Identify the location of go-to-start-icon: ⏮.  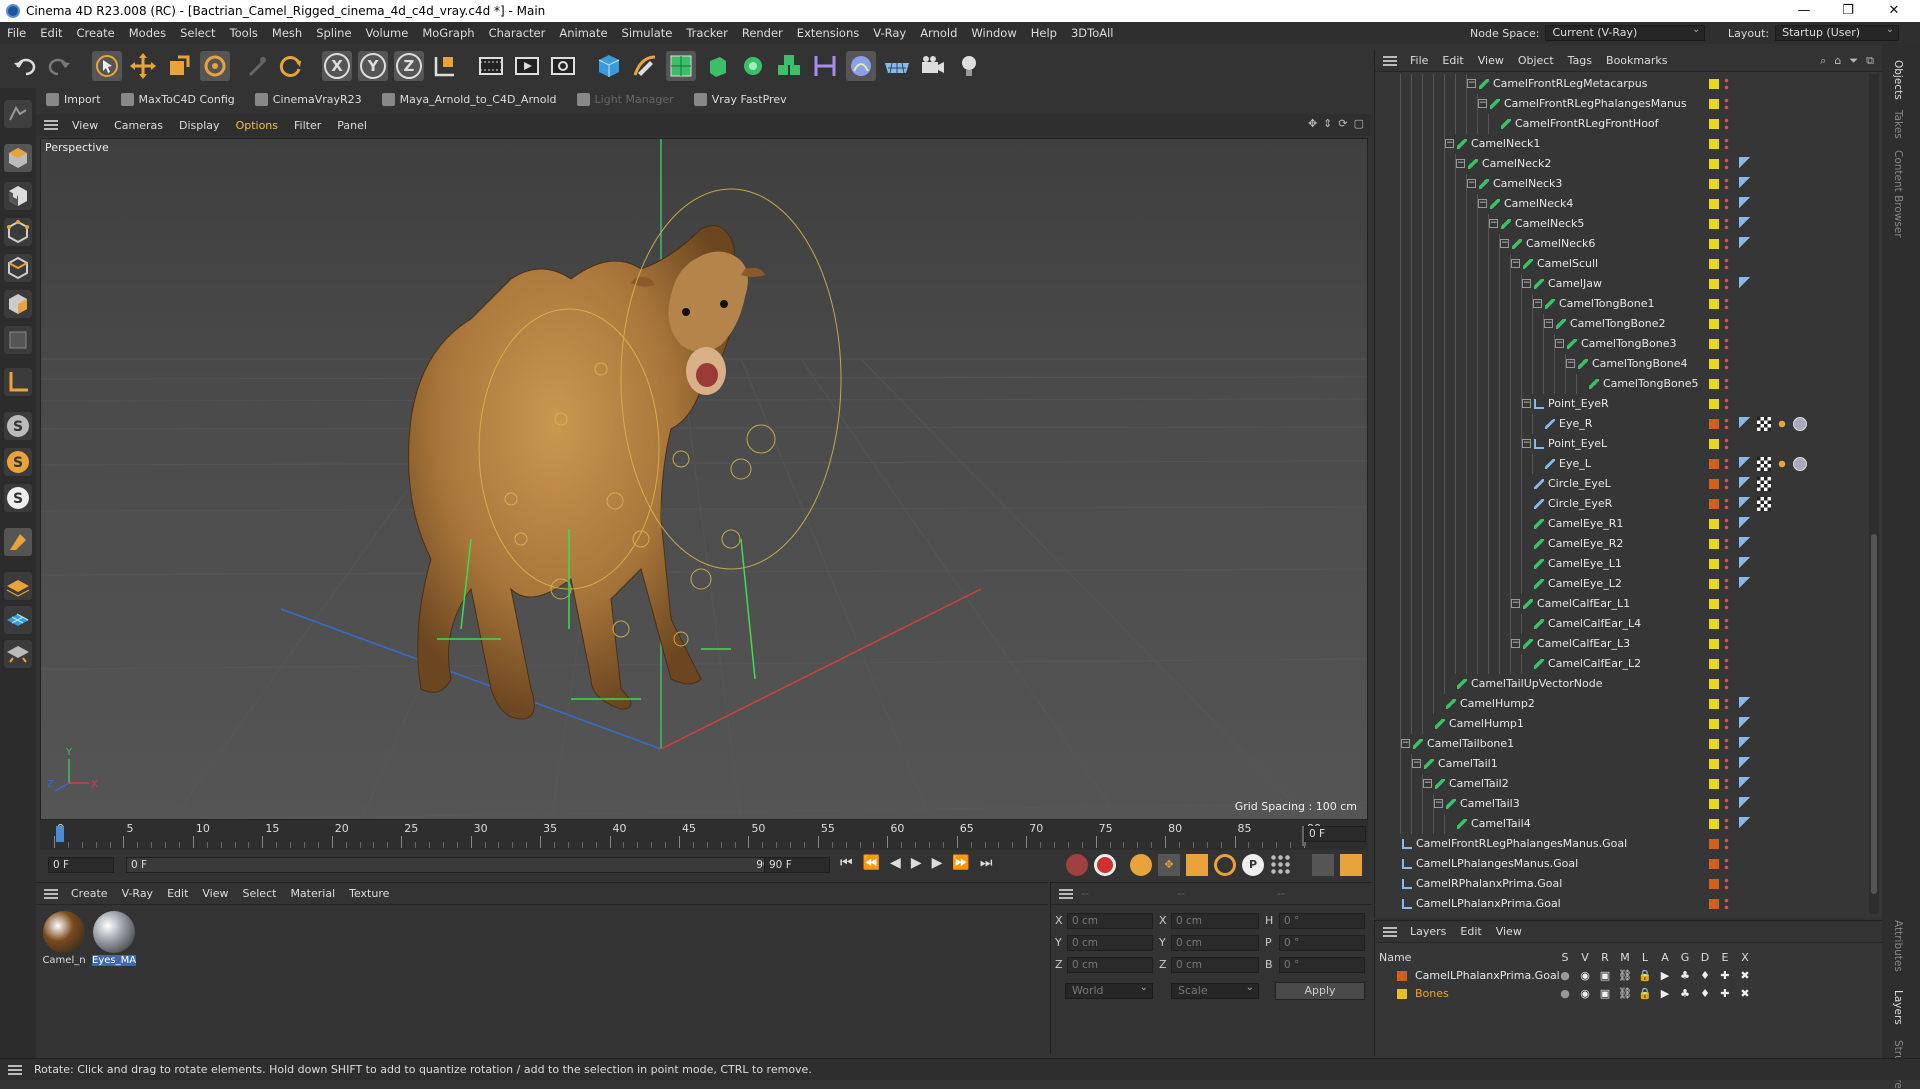
(846, 863).